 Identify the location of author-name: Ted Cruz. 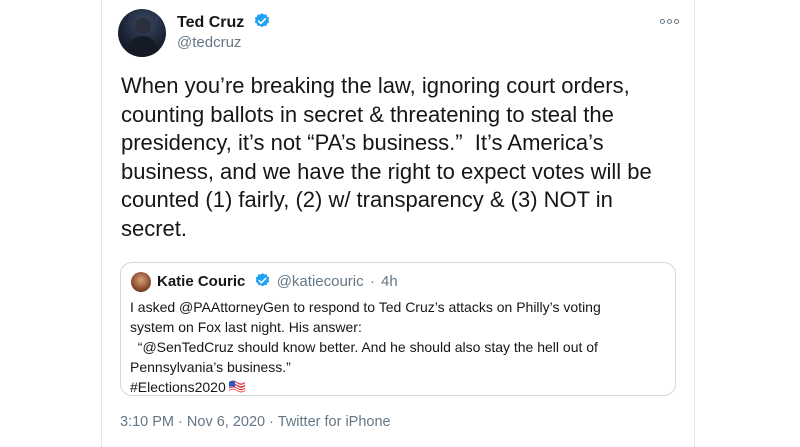
(224, 22).